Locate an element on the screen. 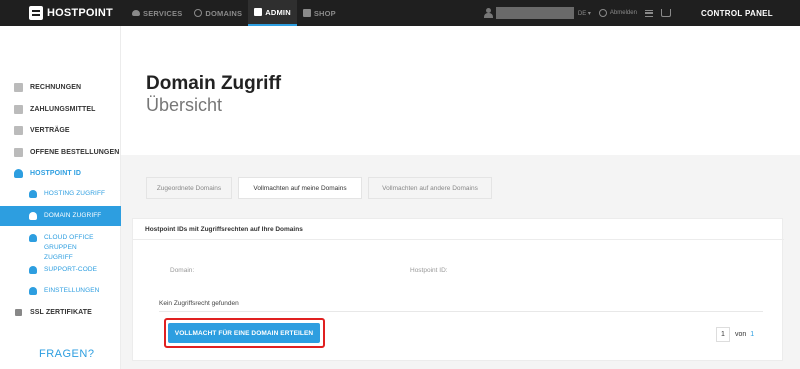 This screenshot has width=800, height=369. admin-icon is located at coordinates (258, 12).